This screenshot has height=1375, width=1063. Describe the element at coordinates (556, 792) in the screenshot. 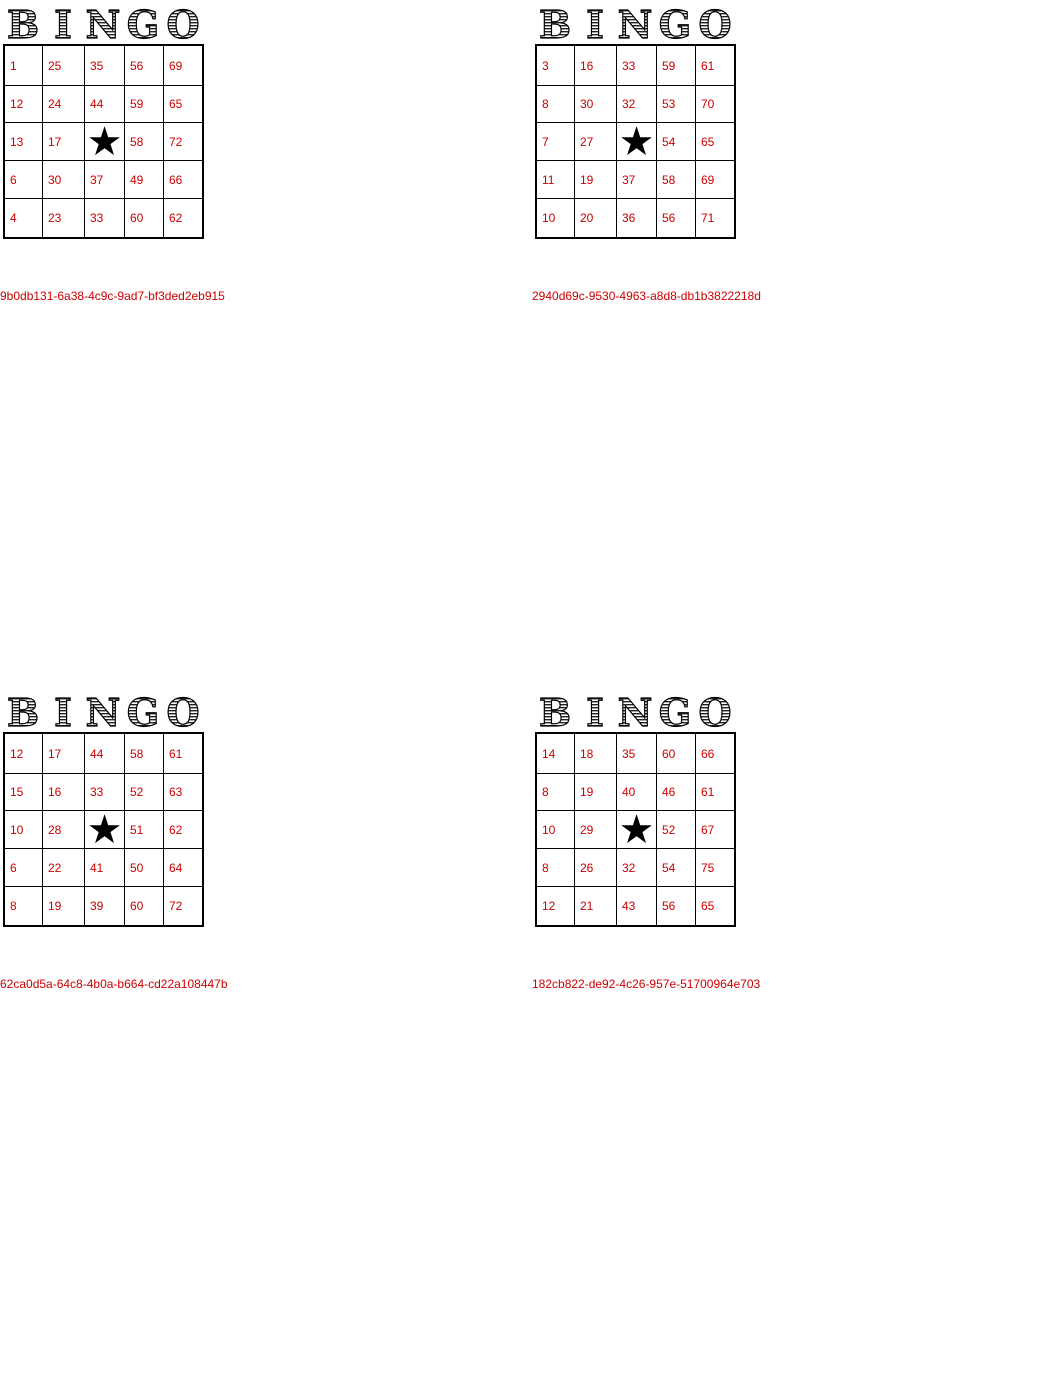

I see `bingo-cell: 8` at that location.